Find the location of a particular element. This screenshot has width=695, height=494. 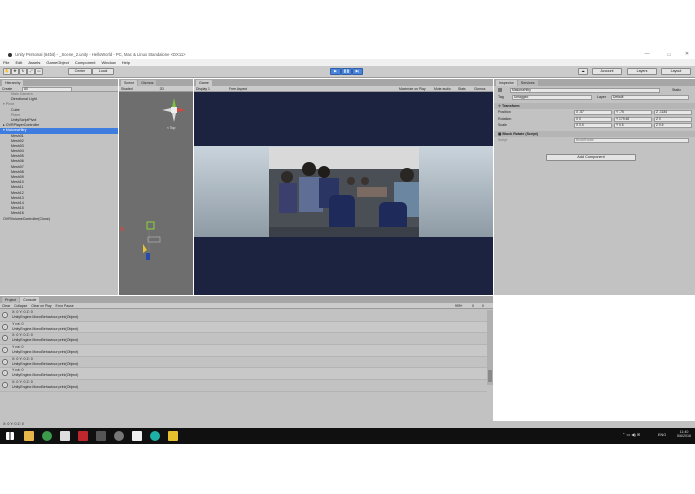

gizmos-toggle: Gizmos is located at coordinates (480, 89).